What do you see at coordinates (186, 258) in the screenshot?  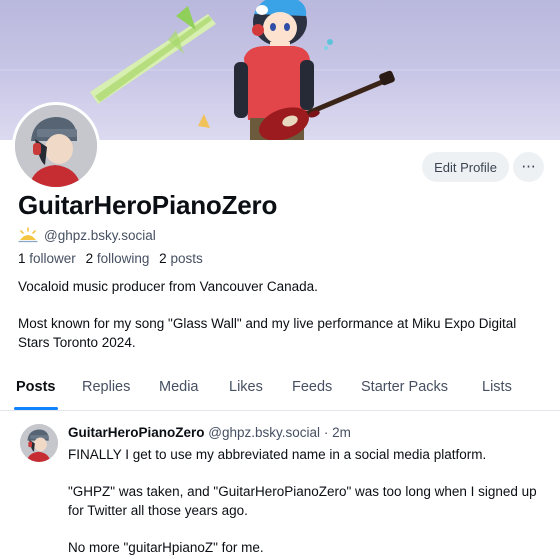 I see `posts-label: posts` at bounding box center [186, 258].